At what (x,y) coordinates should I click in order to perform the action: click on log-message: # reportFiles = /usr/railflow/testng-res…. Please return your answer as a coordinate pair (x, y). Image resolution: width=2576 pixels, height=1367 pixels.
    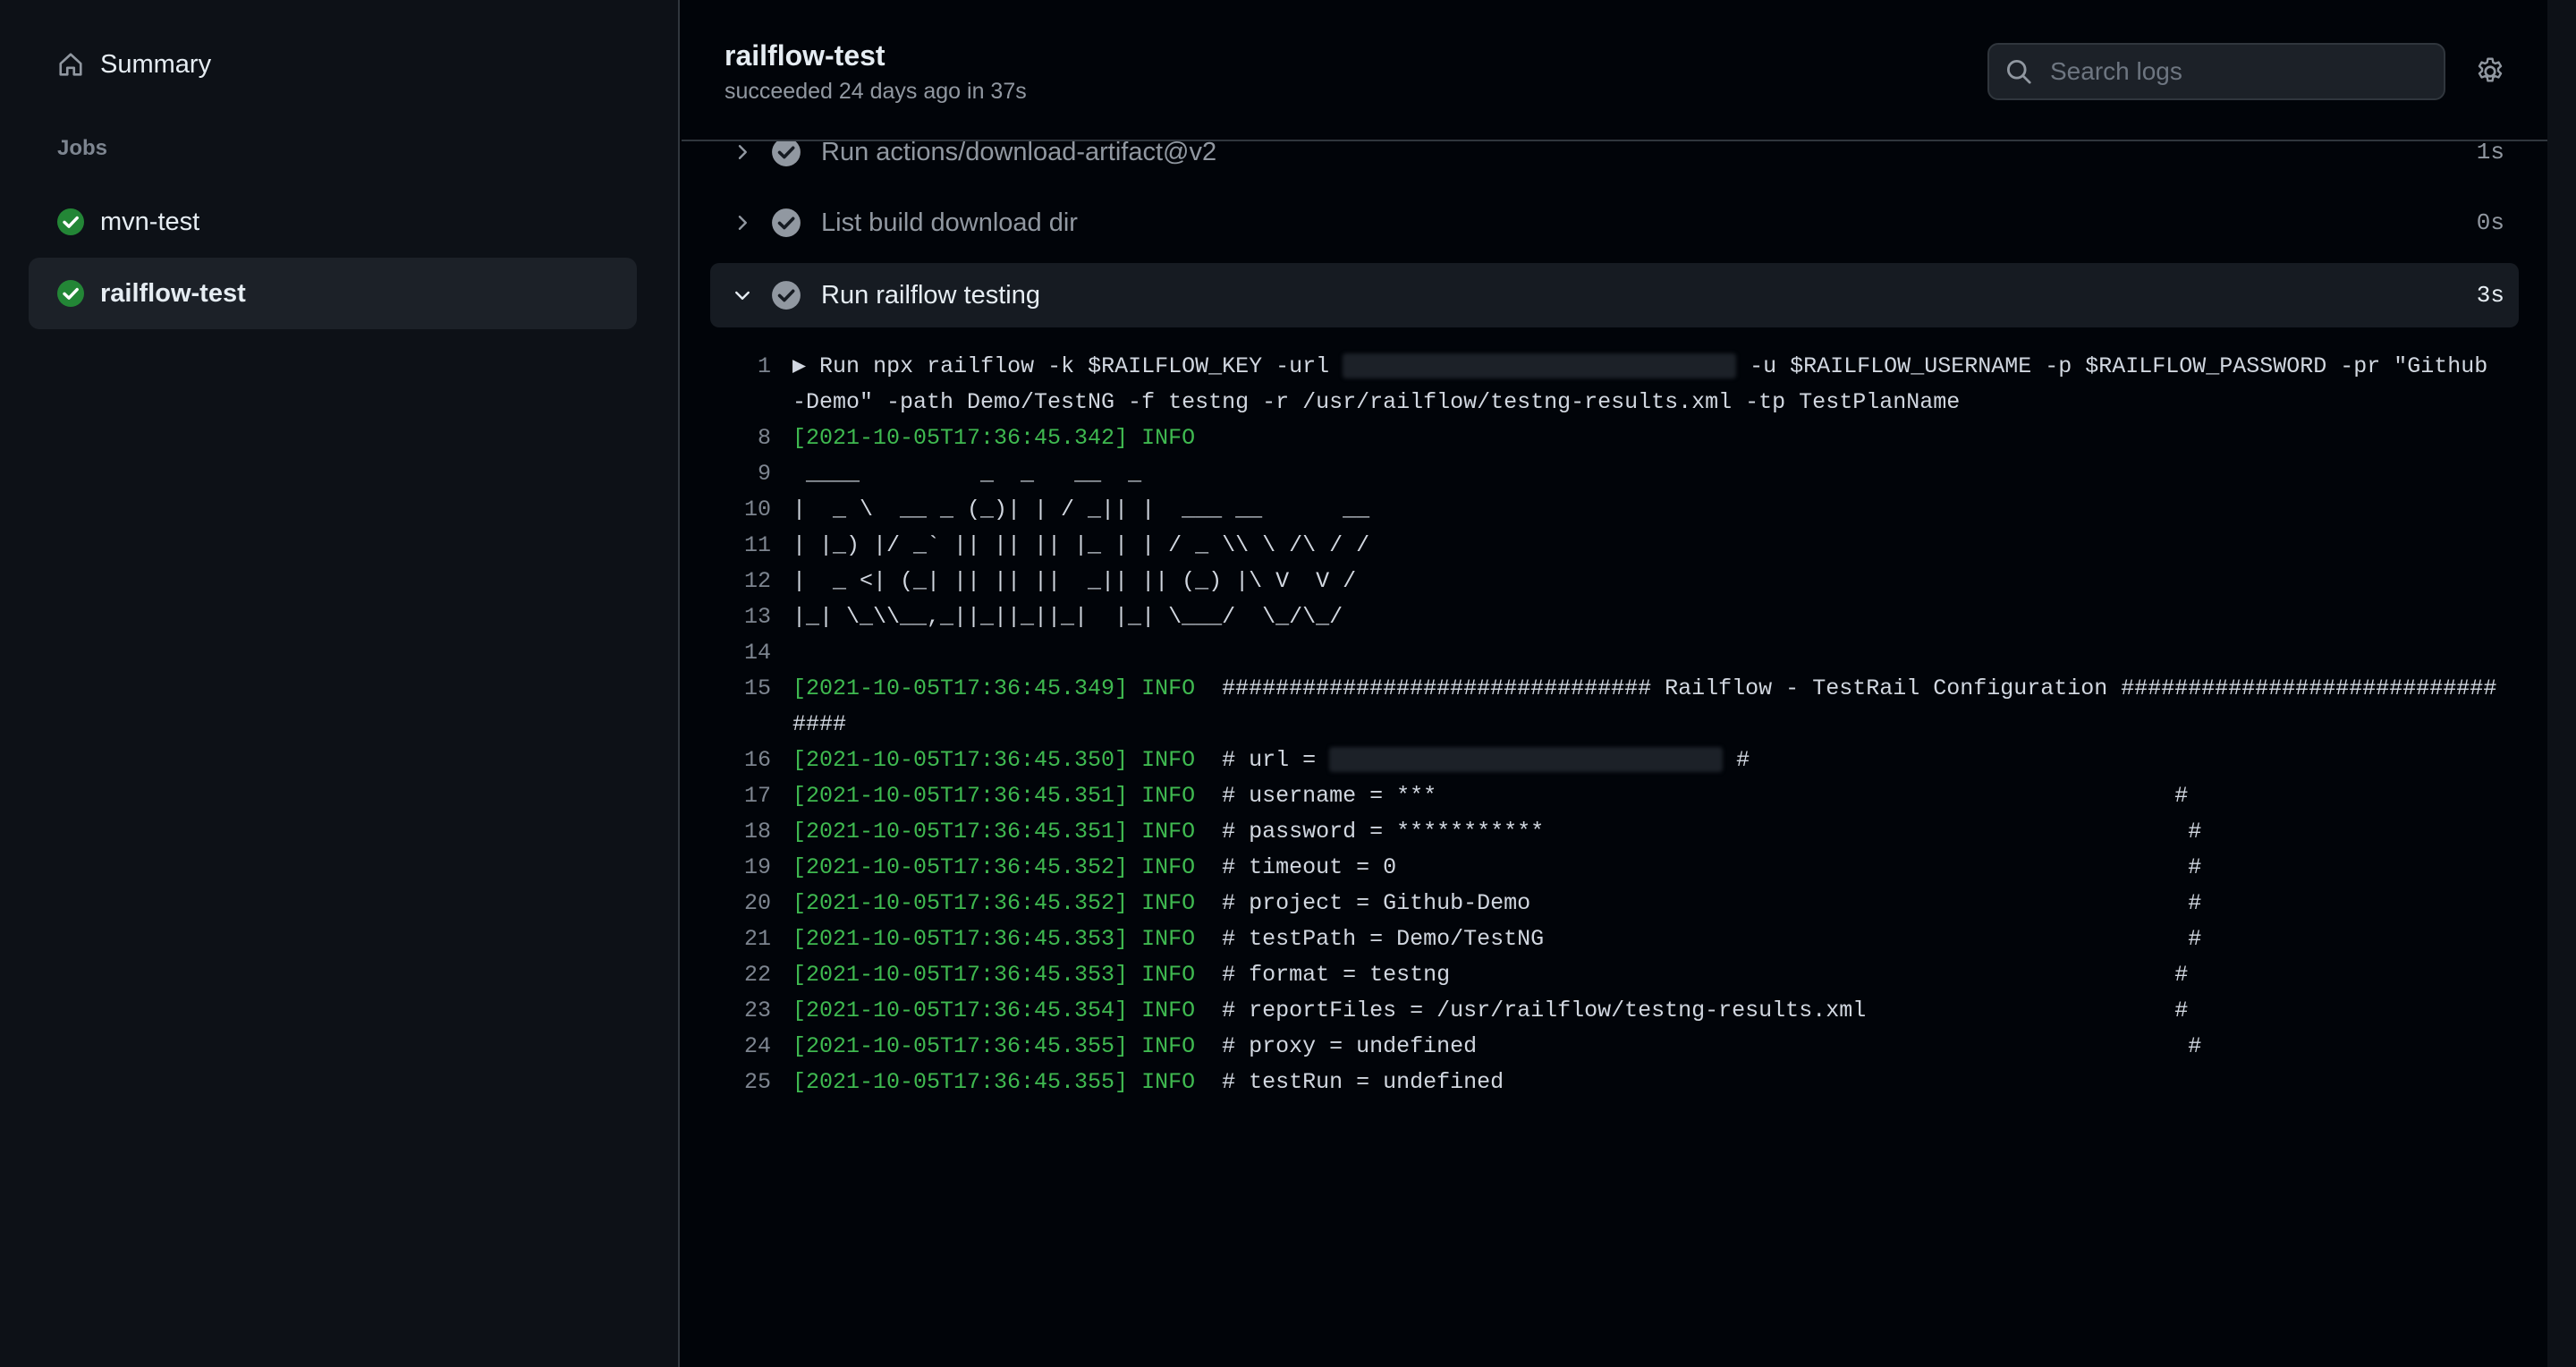
    Looking at the image, I should click on (1692, 1011).